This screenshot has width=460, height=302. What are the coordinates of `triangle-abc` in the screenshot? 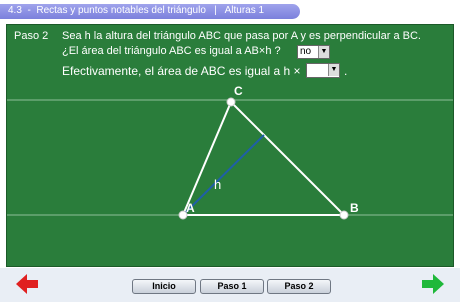 It's located at (264, 158).